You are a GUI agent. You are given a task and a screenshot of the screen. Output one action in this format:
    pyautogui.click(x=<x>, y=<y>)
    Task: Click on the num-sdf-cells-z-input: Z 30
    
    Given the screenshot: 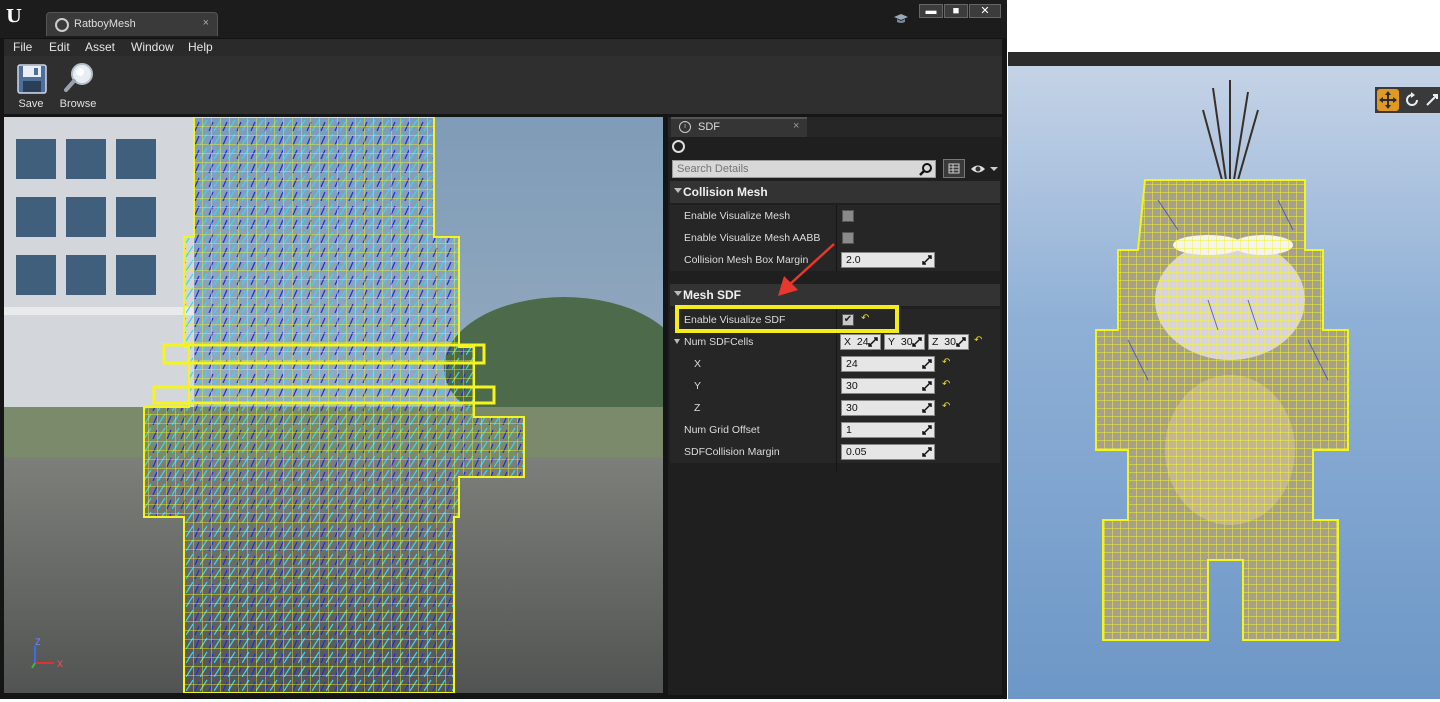 What is the action you would take?
    pyautogui.click(x=948, y=342)
    